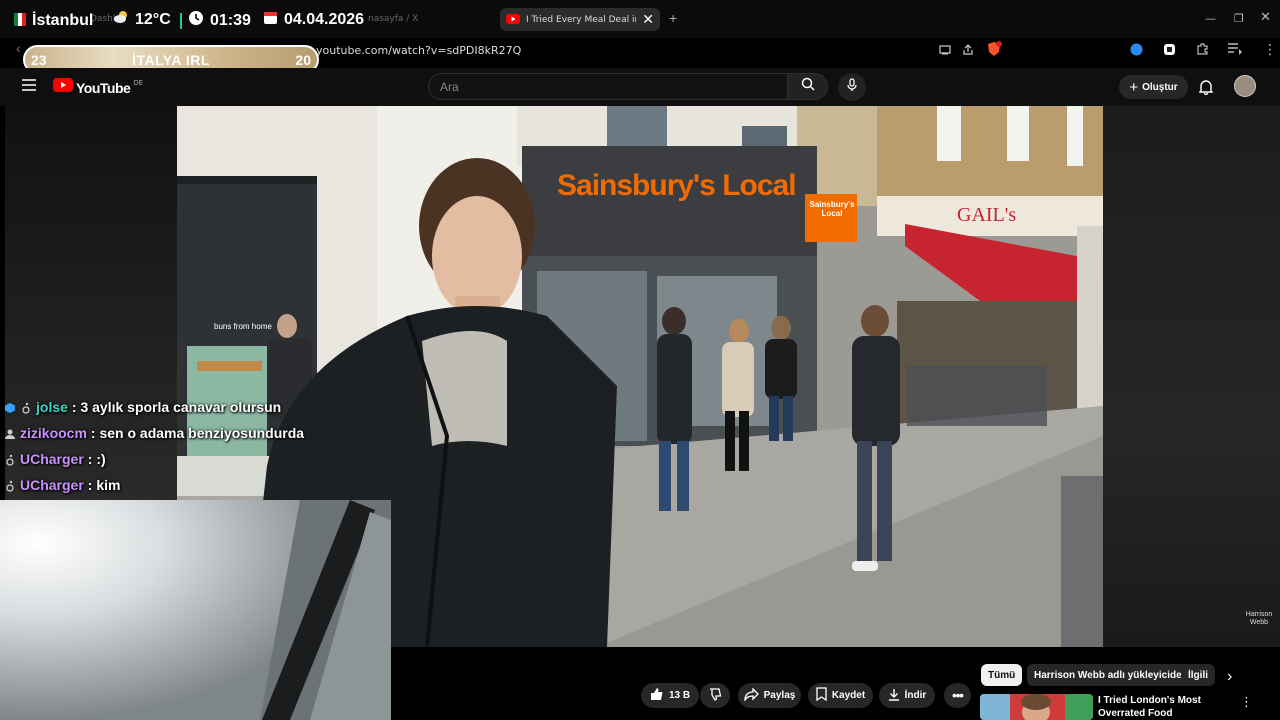 This screenshot has width=1280, height=720. Describe the element at coordinates (39, 59) in the screenshot. I see `score-left: 23` at that location.